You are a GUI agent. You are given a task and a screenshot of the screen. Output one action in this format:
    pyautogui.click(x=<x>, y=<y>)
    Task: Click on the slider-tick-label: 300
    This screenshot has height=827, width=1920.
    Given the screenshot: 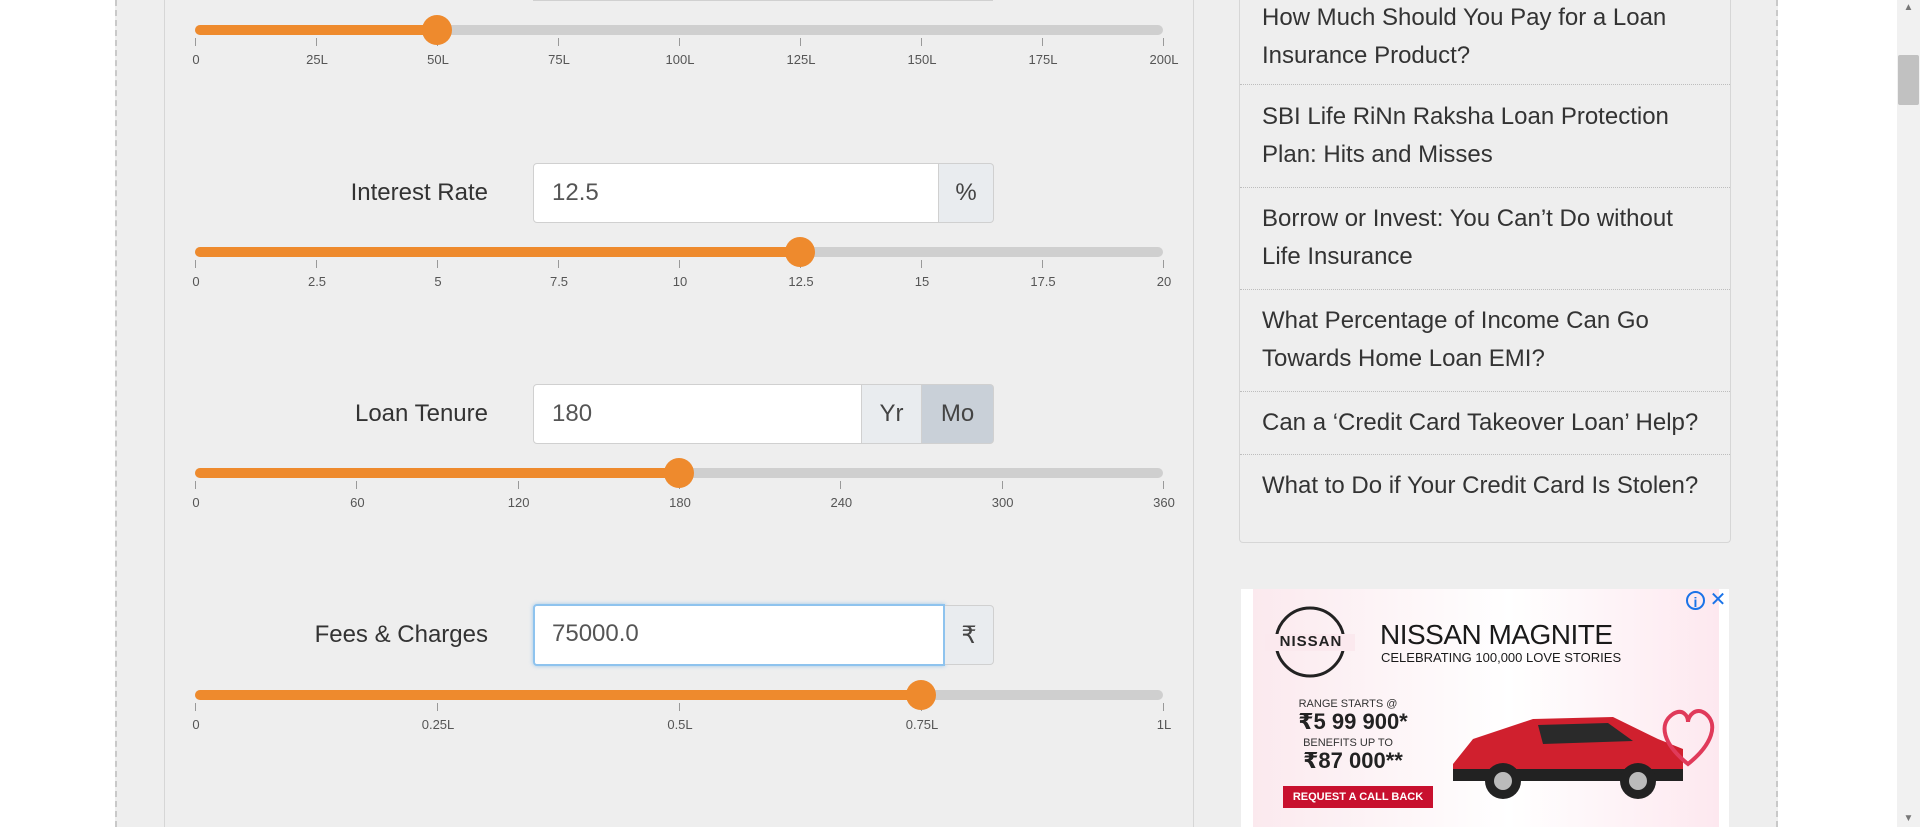 What is the action you would take?
    pyautogui.click(x=1002, y=502)
    